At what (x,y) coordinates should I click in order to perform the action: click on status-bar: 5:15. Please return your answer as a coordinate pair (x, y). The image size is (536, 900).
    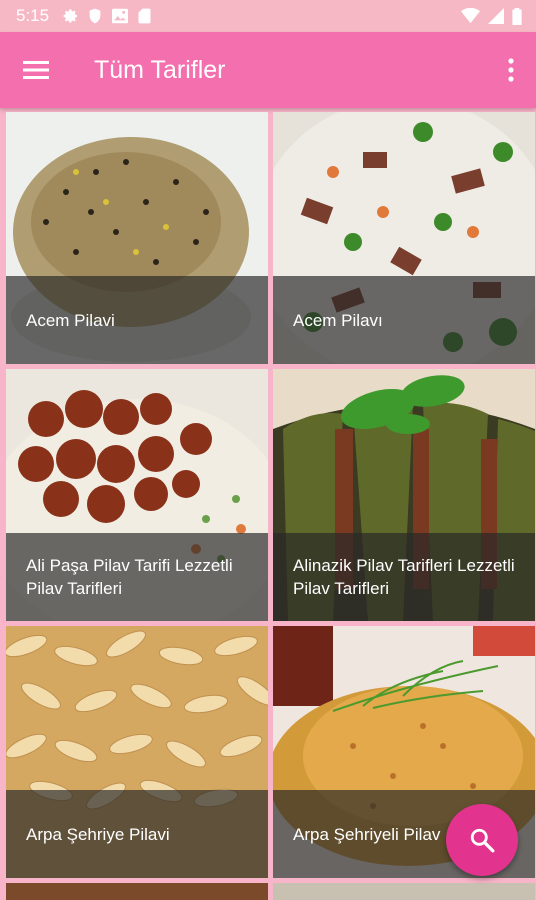
    Looking at the image, I should click on (268, 16).